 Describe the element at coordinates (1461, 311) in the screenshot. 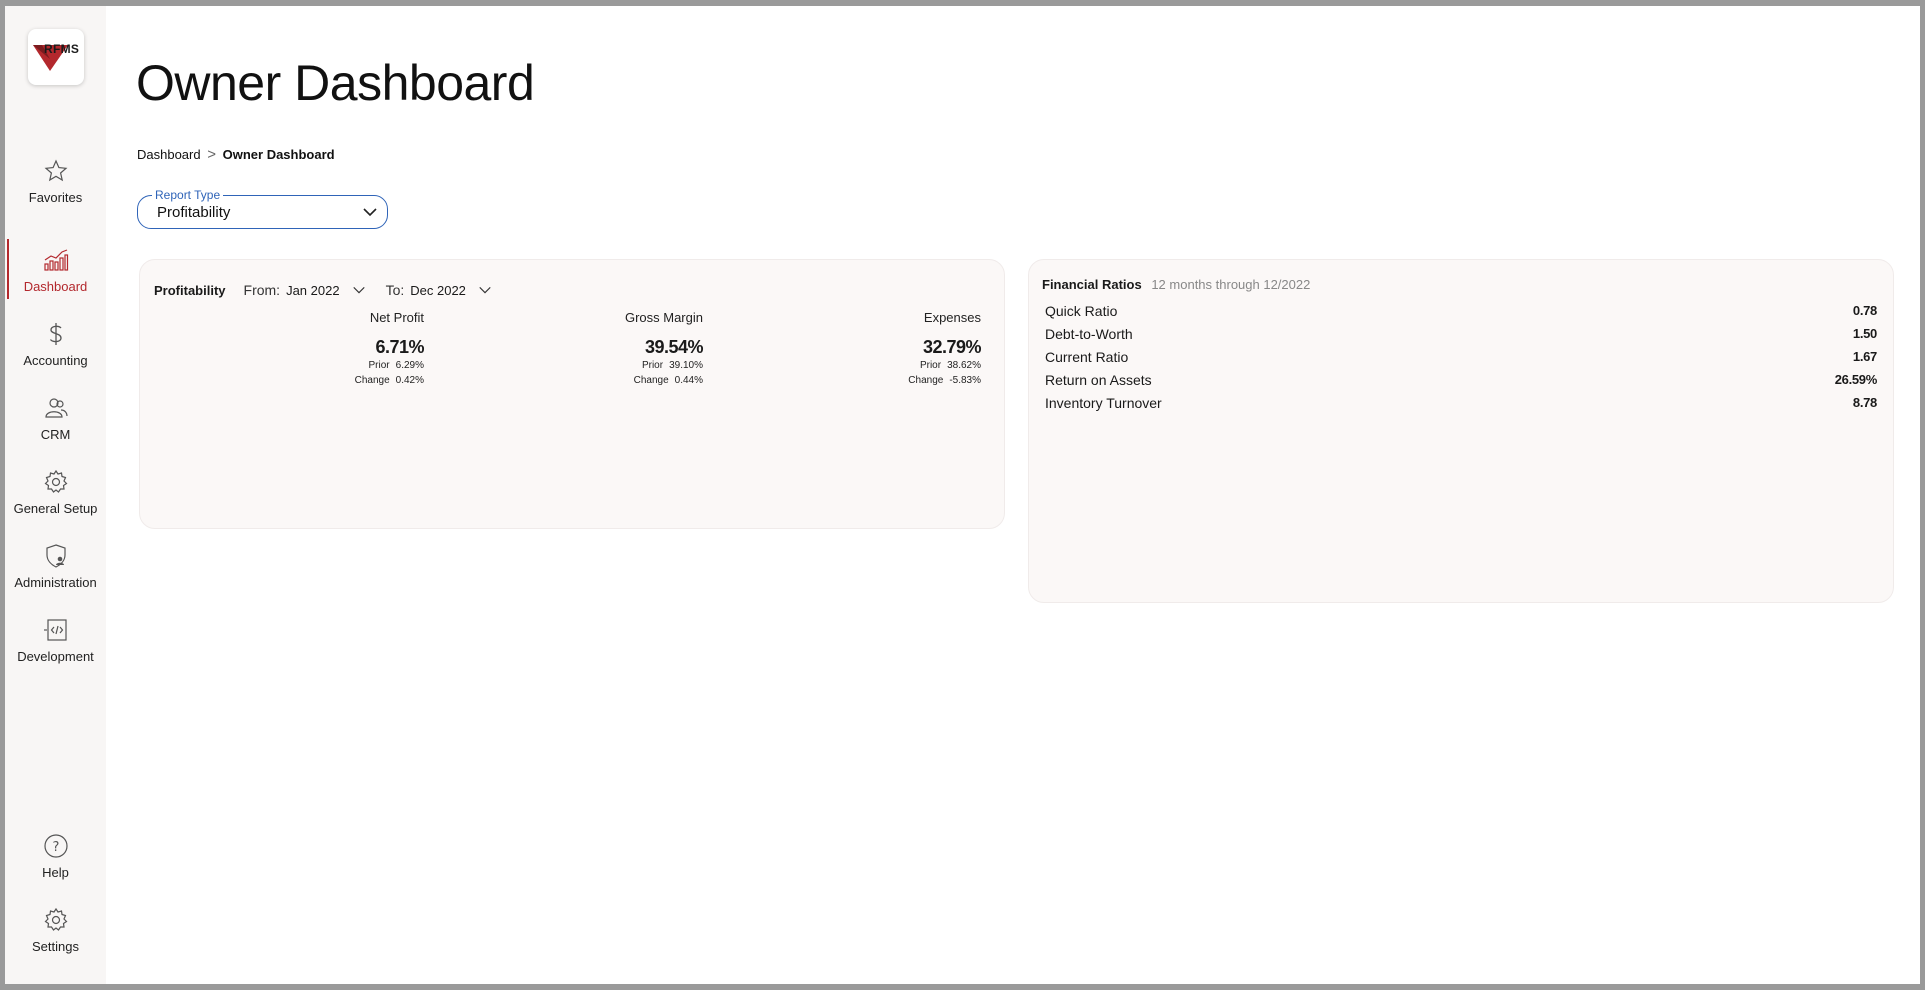

I see `ratio-row-quick-ratio: Quick Ratio 0.78` at that location.